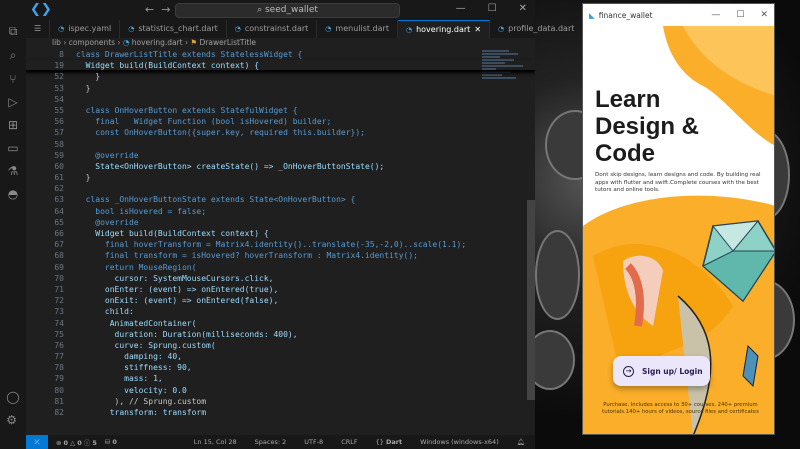 Image resolution: width=800 pixels, height=449 pixels. I want to click on line-number: 74, so click(59, 323).